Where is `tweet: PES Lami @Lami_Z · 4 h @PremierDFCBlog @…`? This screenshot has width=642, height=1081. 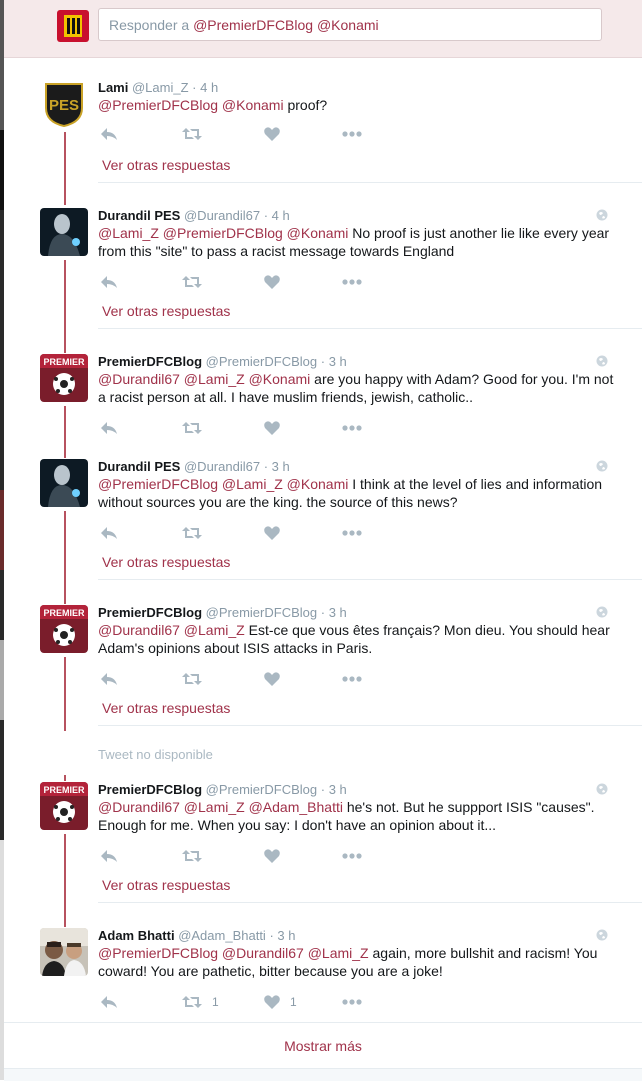 tweet: PES Lami @Lami_Z · 4 h @PremierDFCBlog @… is located at coordinates (323, 135).